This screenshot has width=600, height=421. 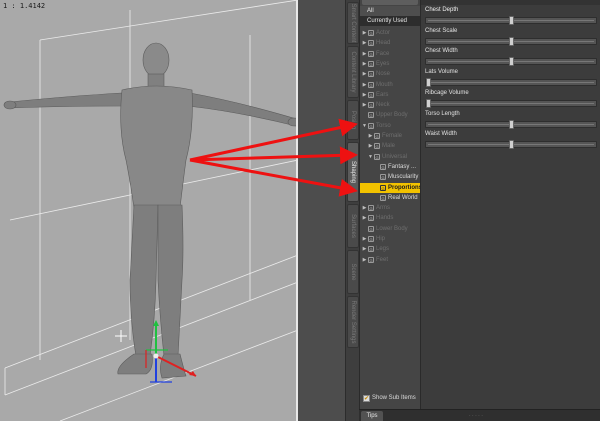 What do you see at coordinates (383, 63) in the screenshot?
I see `category-item-label: Eyes` at bounding box center [383, 63].